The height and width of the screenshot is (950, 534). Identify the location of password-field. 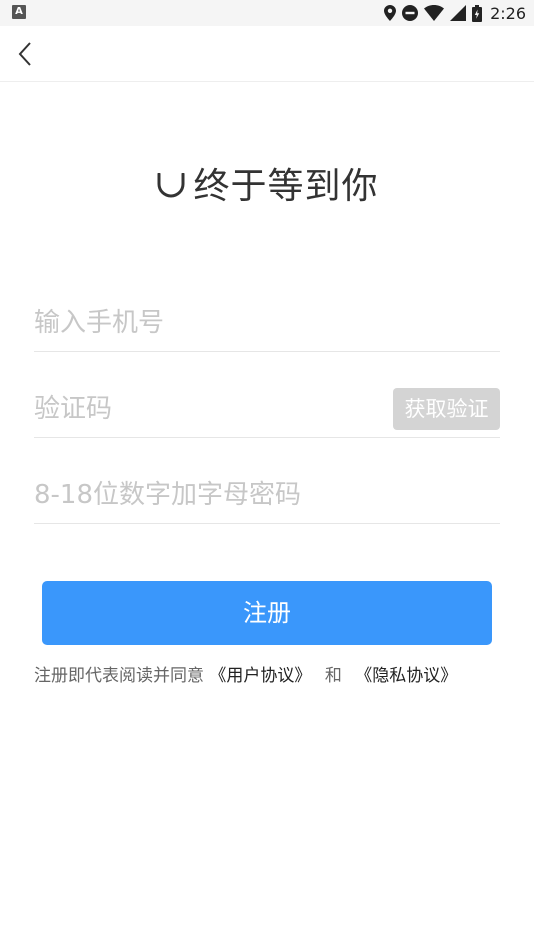
(267, 495).